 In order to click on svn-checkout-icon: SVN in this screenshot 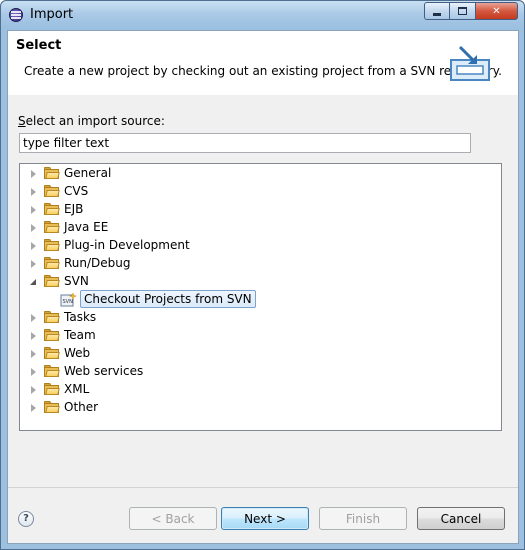, I will do `click(68, 299)`.